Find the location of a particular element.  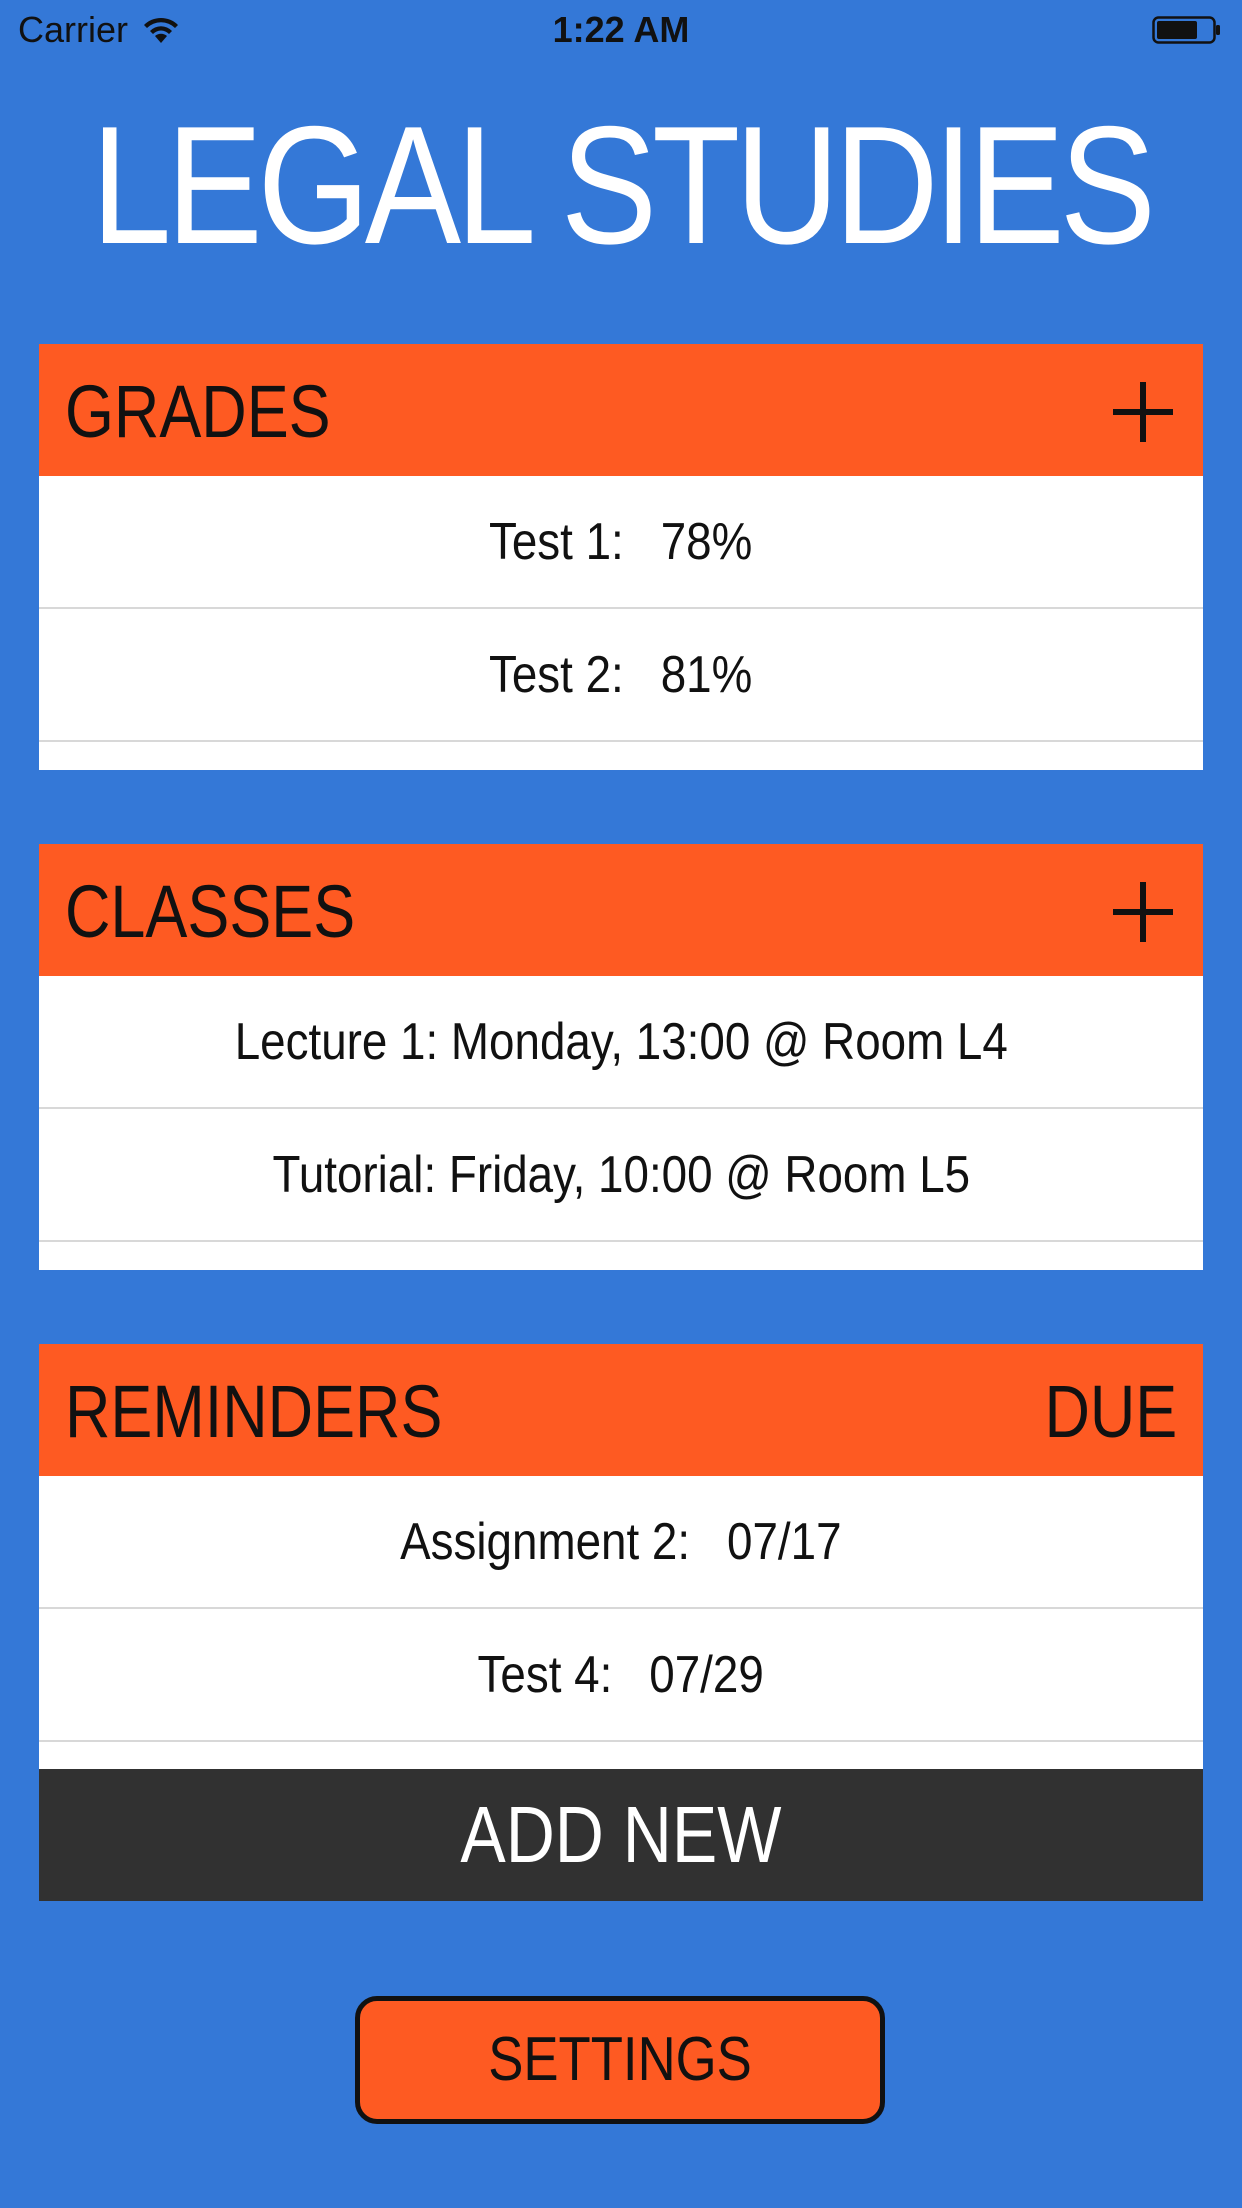

reminders-title: REMINDERS is located at coordinates (254, 1411).